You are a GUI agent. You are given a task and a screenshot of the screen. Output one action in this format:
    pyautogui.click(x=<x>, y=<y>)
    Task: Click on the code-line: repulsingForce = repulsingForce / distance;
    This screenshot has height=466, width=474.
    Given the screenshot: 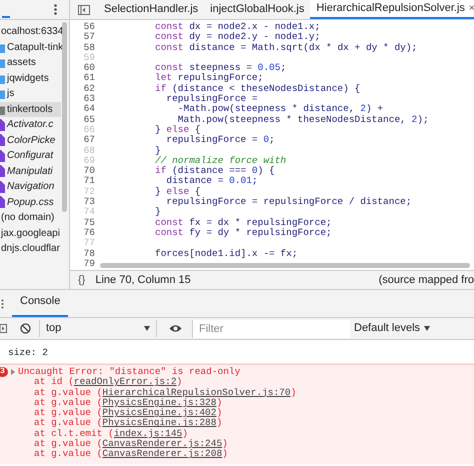 What is the action you would take?
    pyautogui.click(x=288, y=202)
    